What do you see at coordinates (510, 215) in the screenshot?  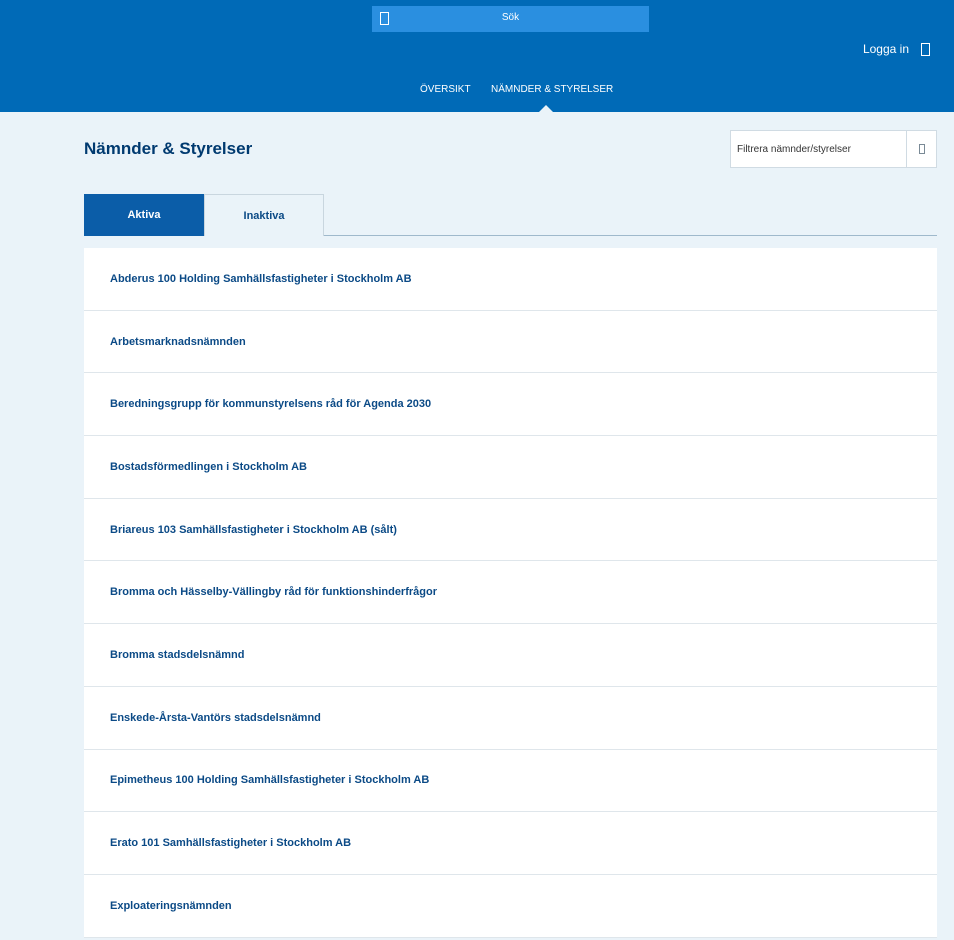 I see `tab-bar: Aktiva Inaktiva` at bounding box center [510, 215].